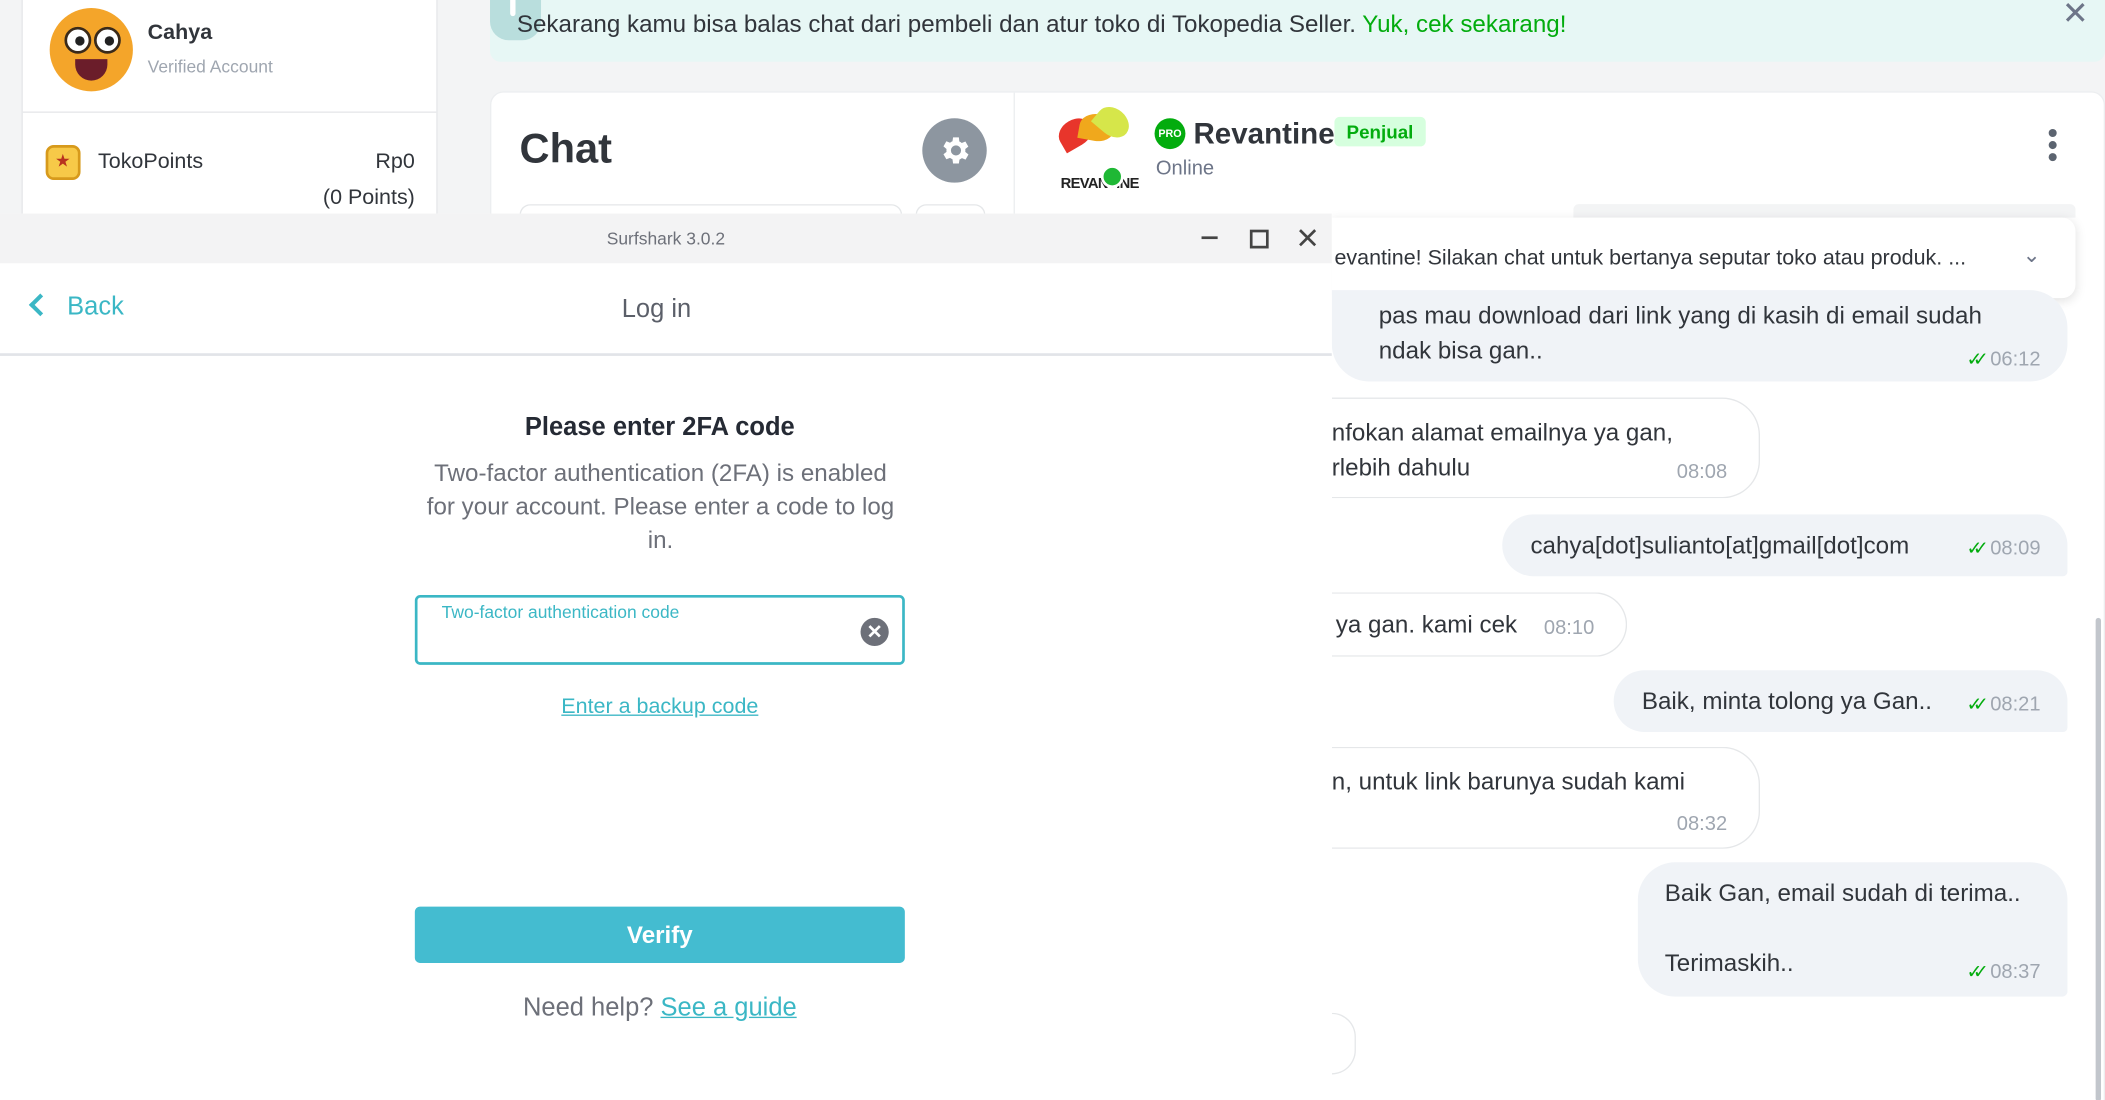  I want to click on tokopoints-balance: Rp0, so click(395, 162).